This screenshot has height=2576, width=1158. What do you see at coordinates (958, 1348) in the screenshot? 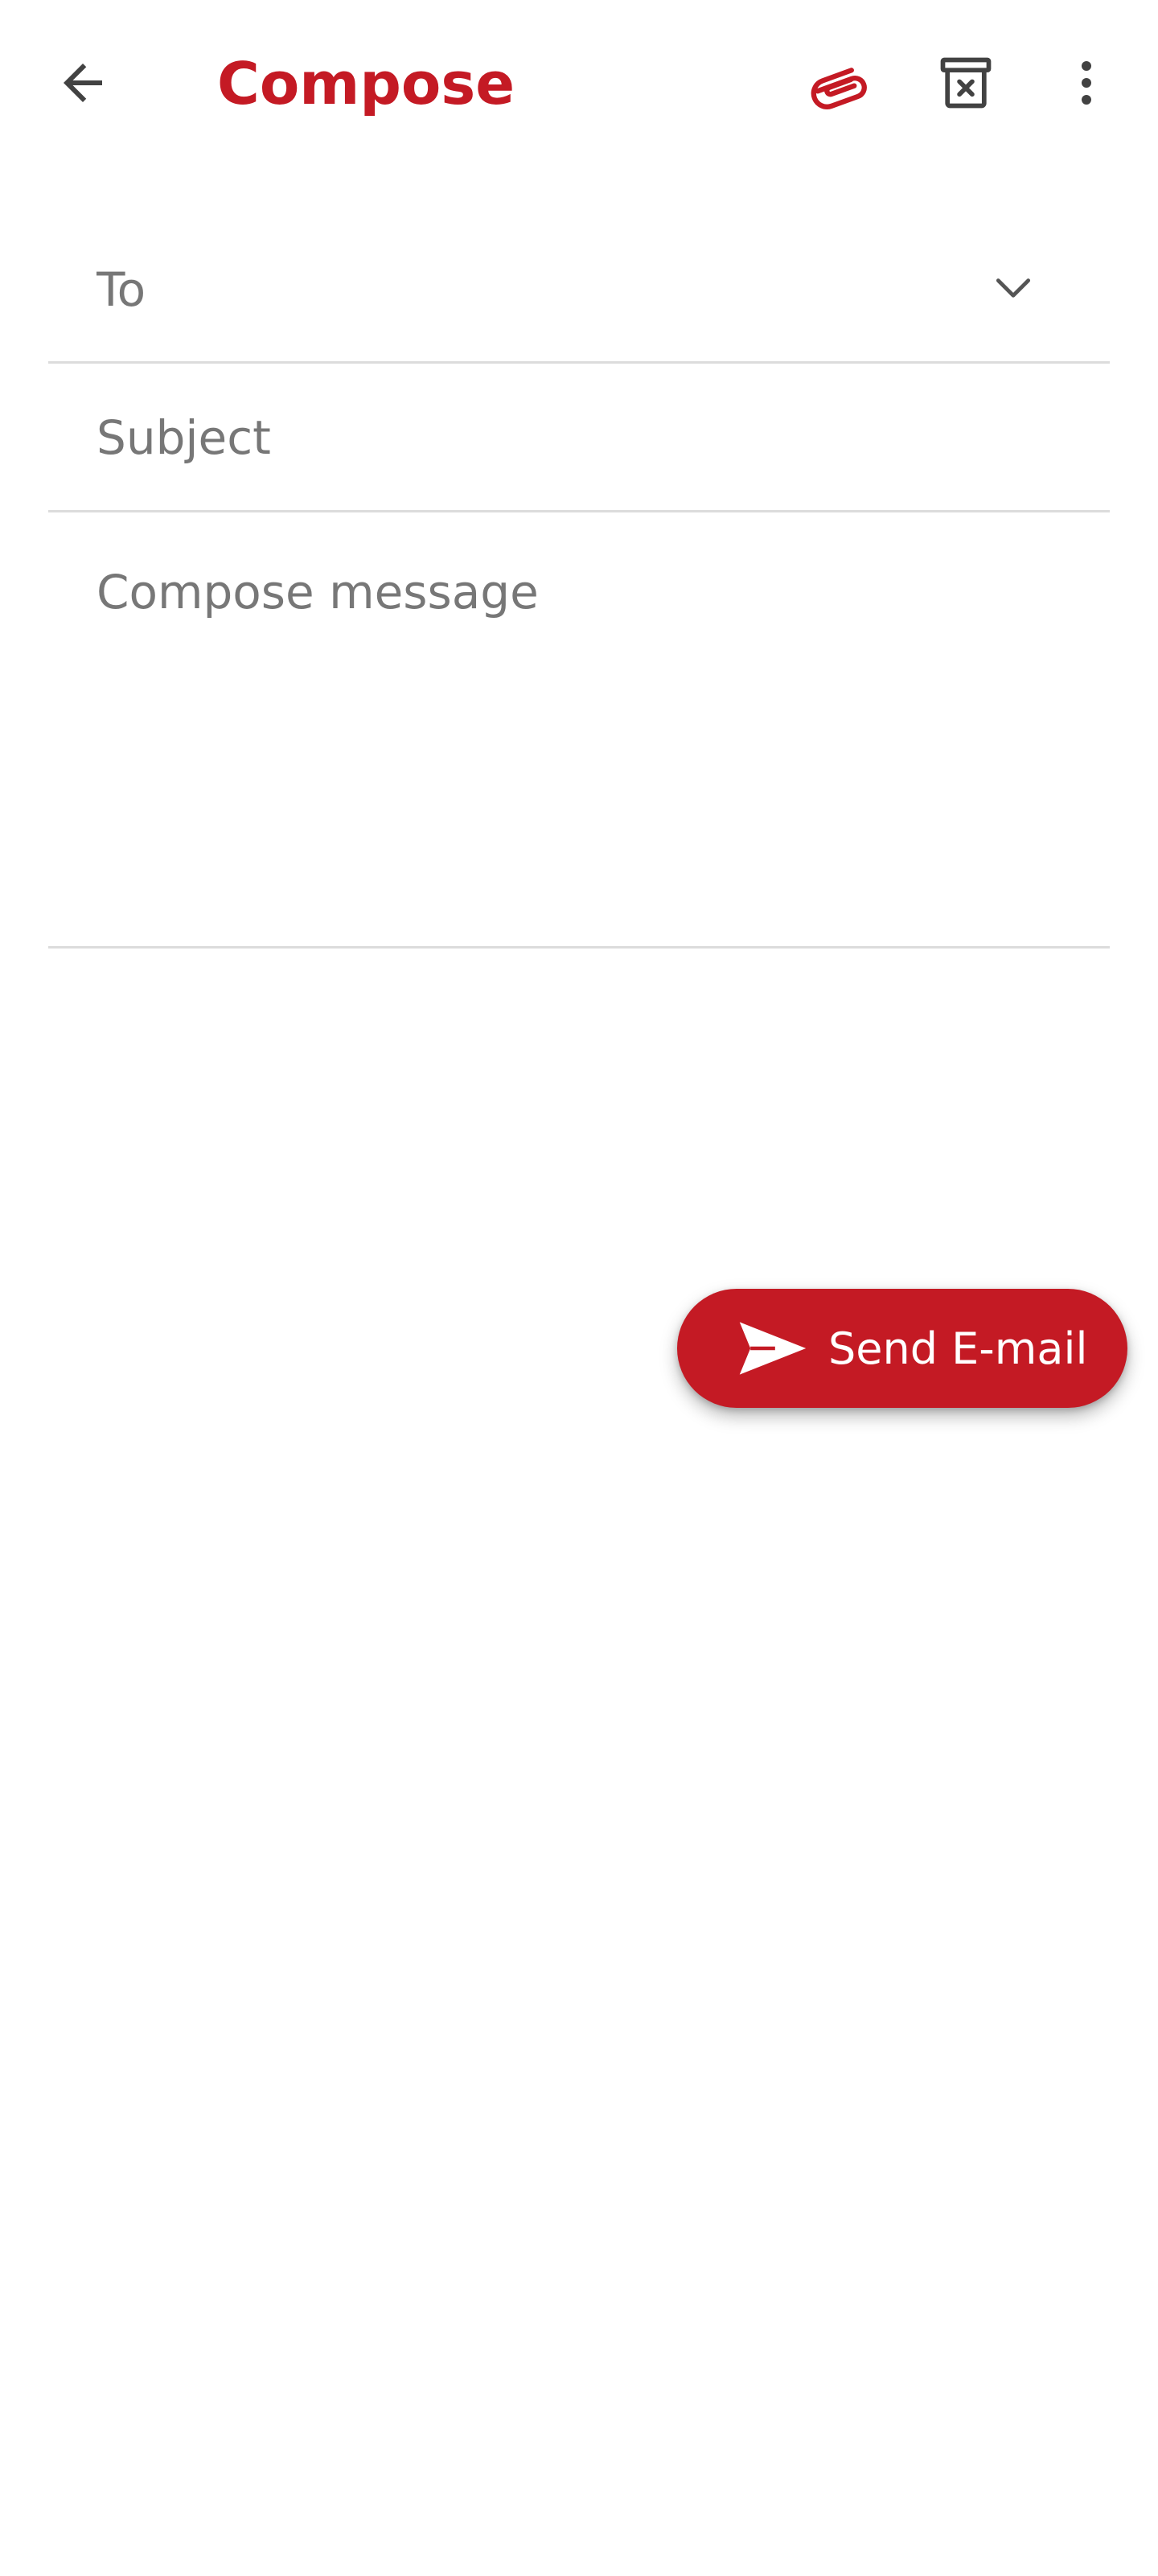
I see `send-email-label: Send E-mail` at bounding box center [958, 1348].